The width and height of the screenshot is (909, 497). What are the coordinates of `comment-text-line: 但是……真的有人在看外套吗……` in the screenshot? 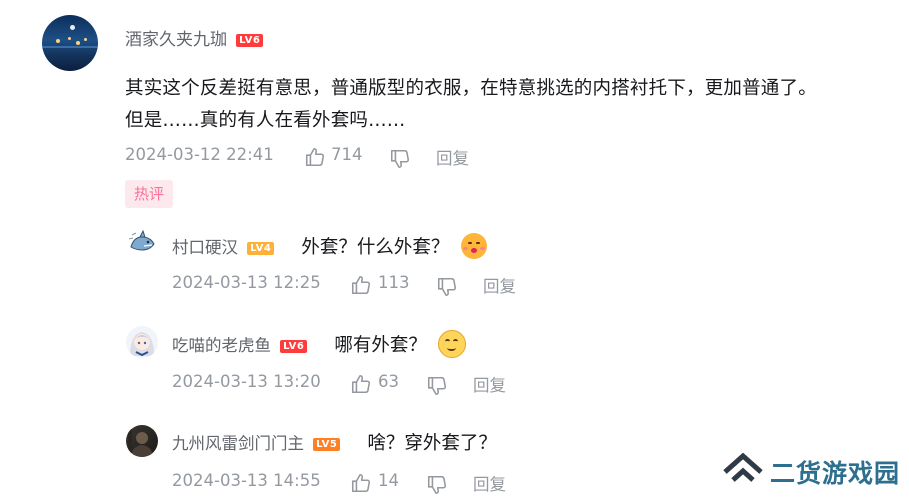 It's located at (265, 120).